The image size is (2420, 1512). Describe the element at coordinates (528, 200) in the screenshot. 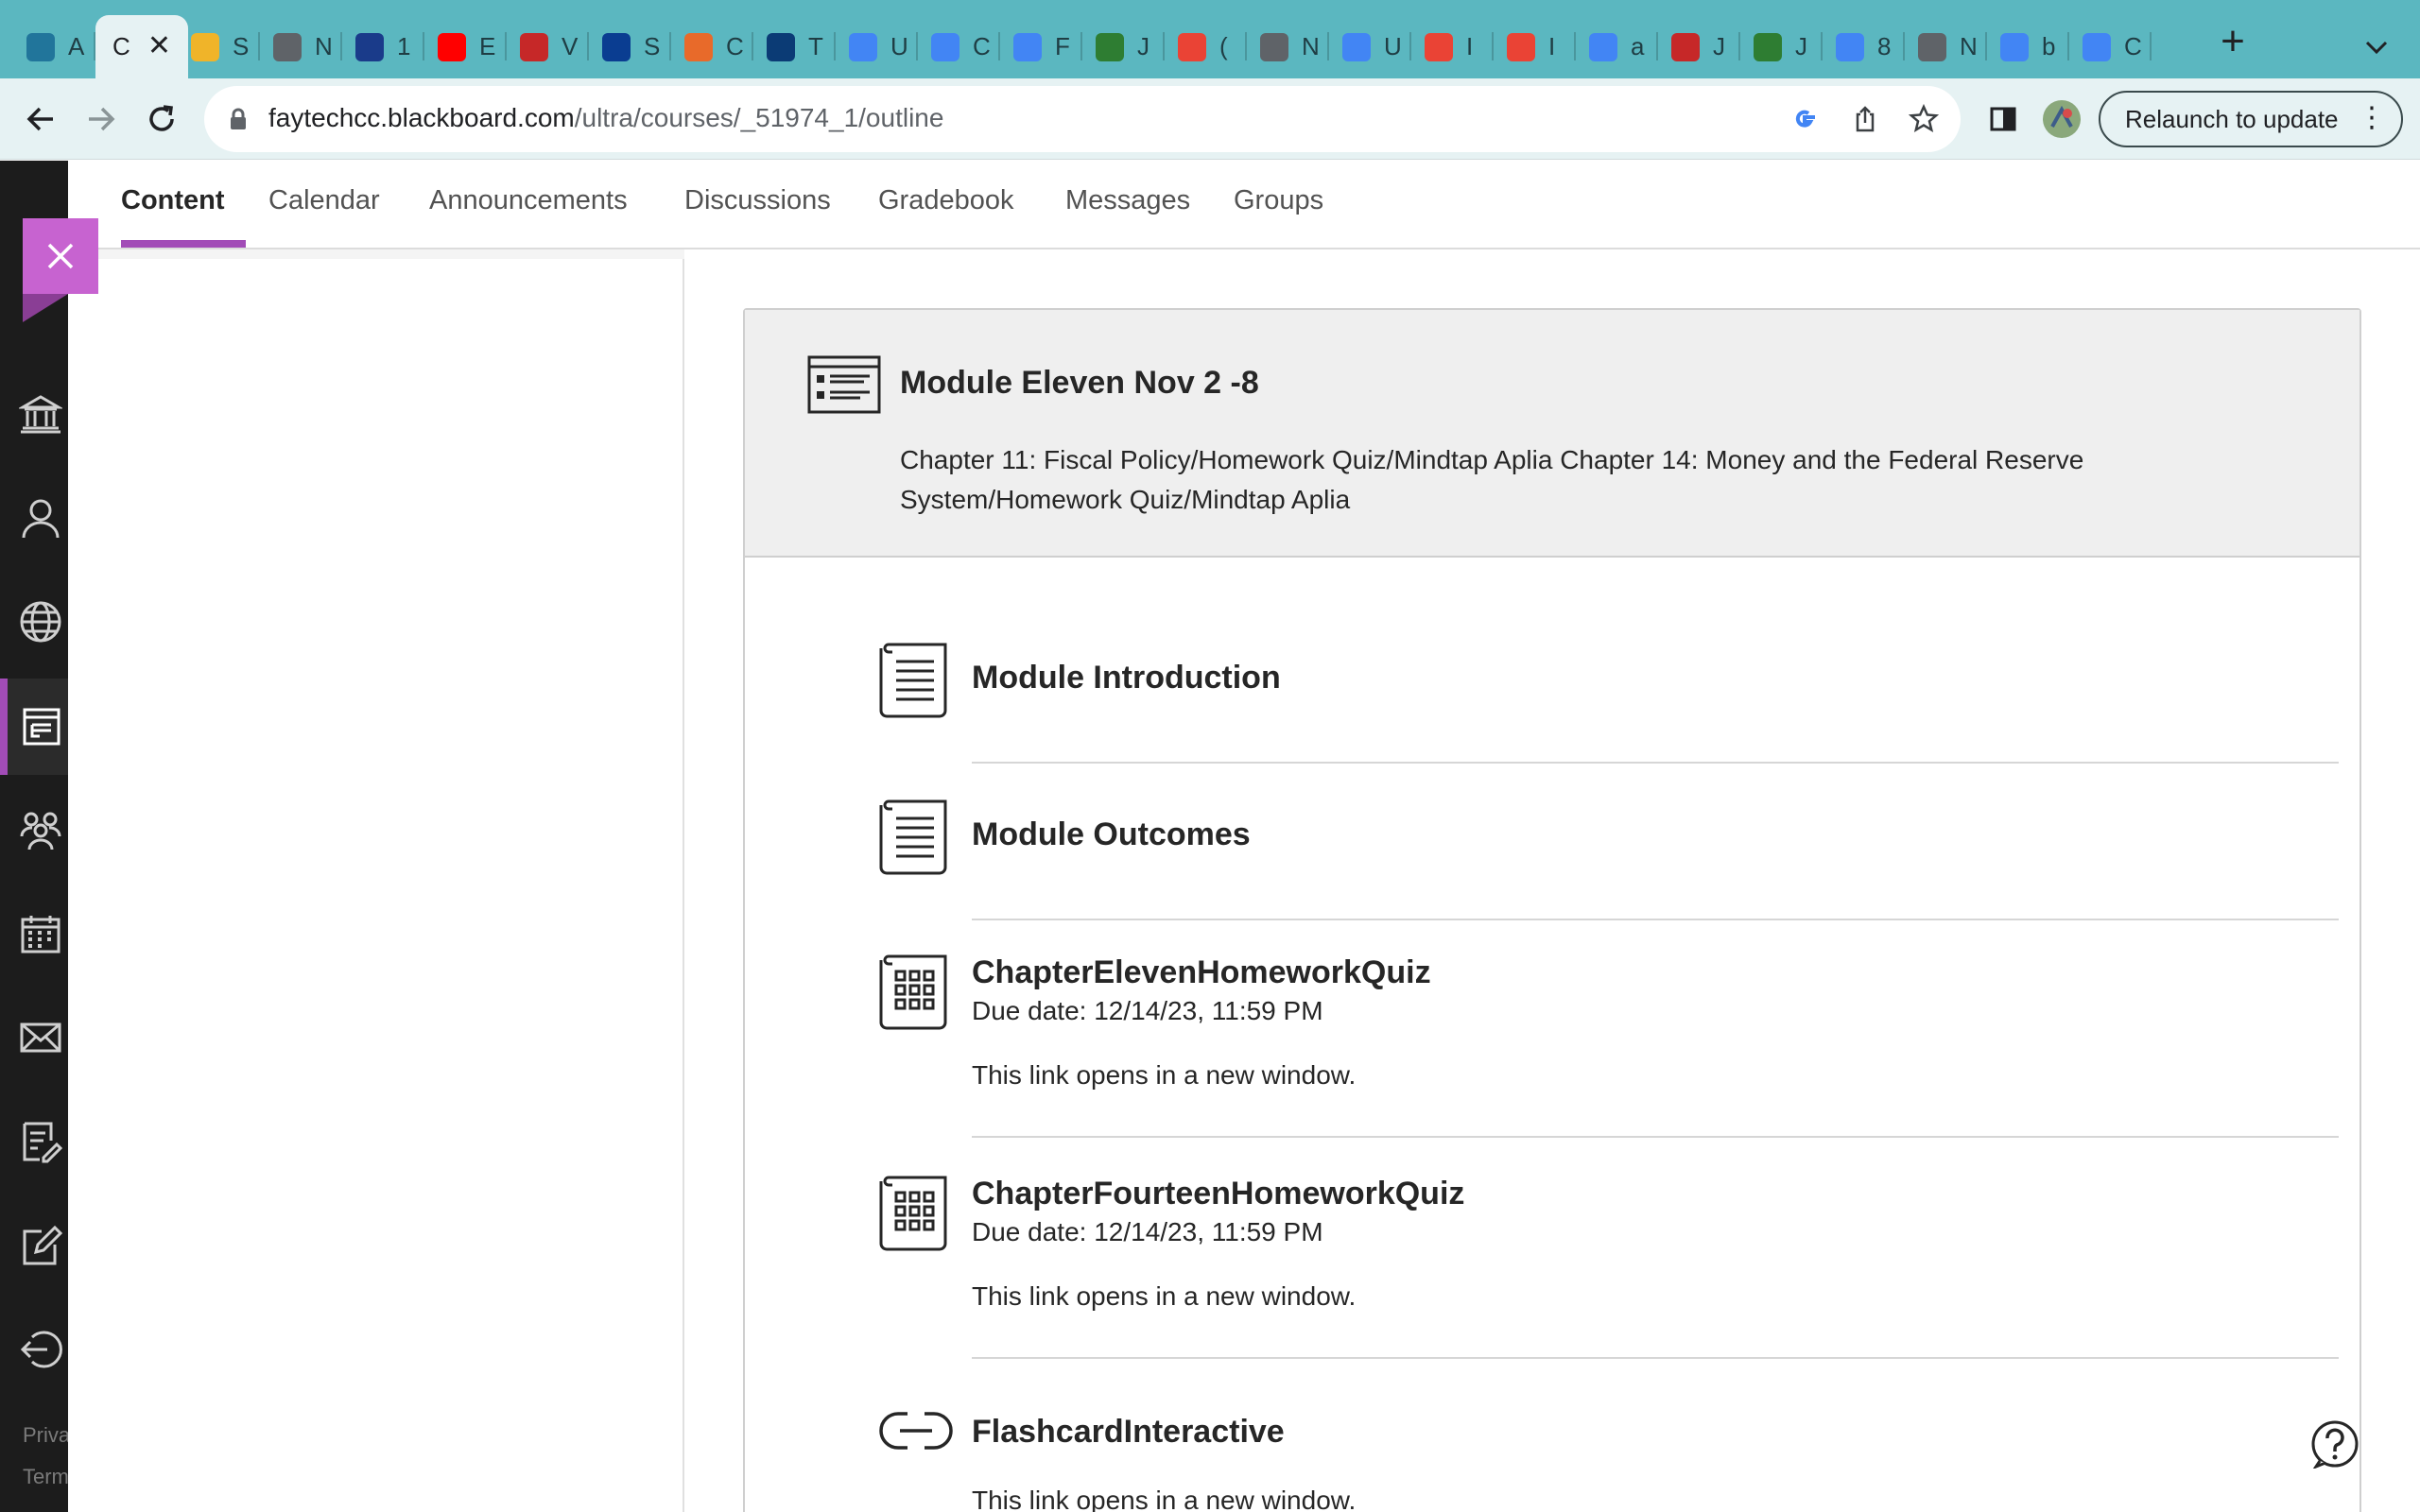

I see `tab-announcements: Announcements` at that location.